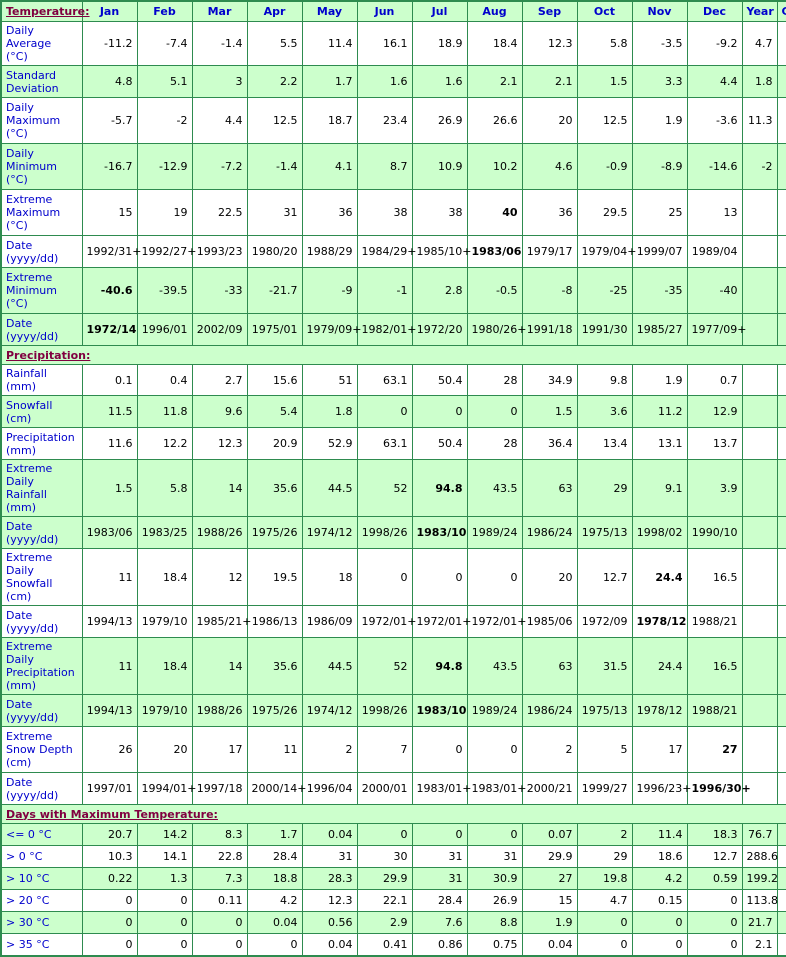 The height and width of the screenshot is (957, 786). Describe the element at coordinates (659, 532) in the screenshot. I see `cell-nov: 1998/02` at that location.